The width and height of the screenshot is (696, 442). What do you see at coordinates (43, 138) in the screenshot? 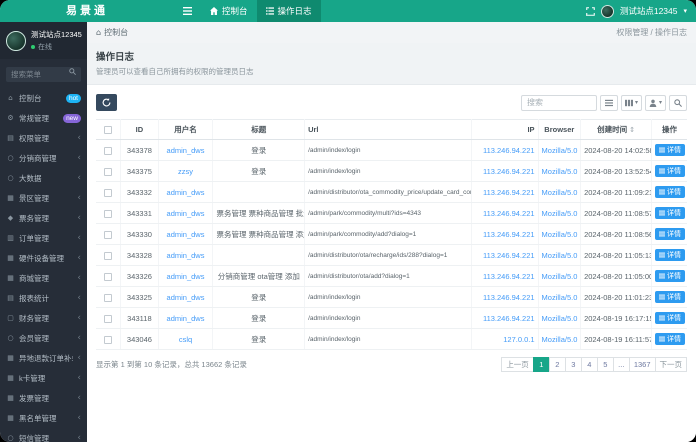
I see `sidebar-item-auth: ▤ 权限管理 ‹` at bounding box center [43, 138].